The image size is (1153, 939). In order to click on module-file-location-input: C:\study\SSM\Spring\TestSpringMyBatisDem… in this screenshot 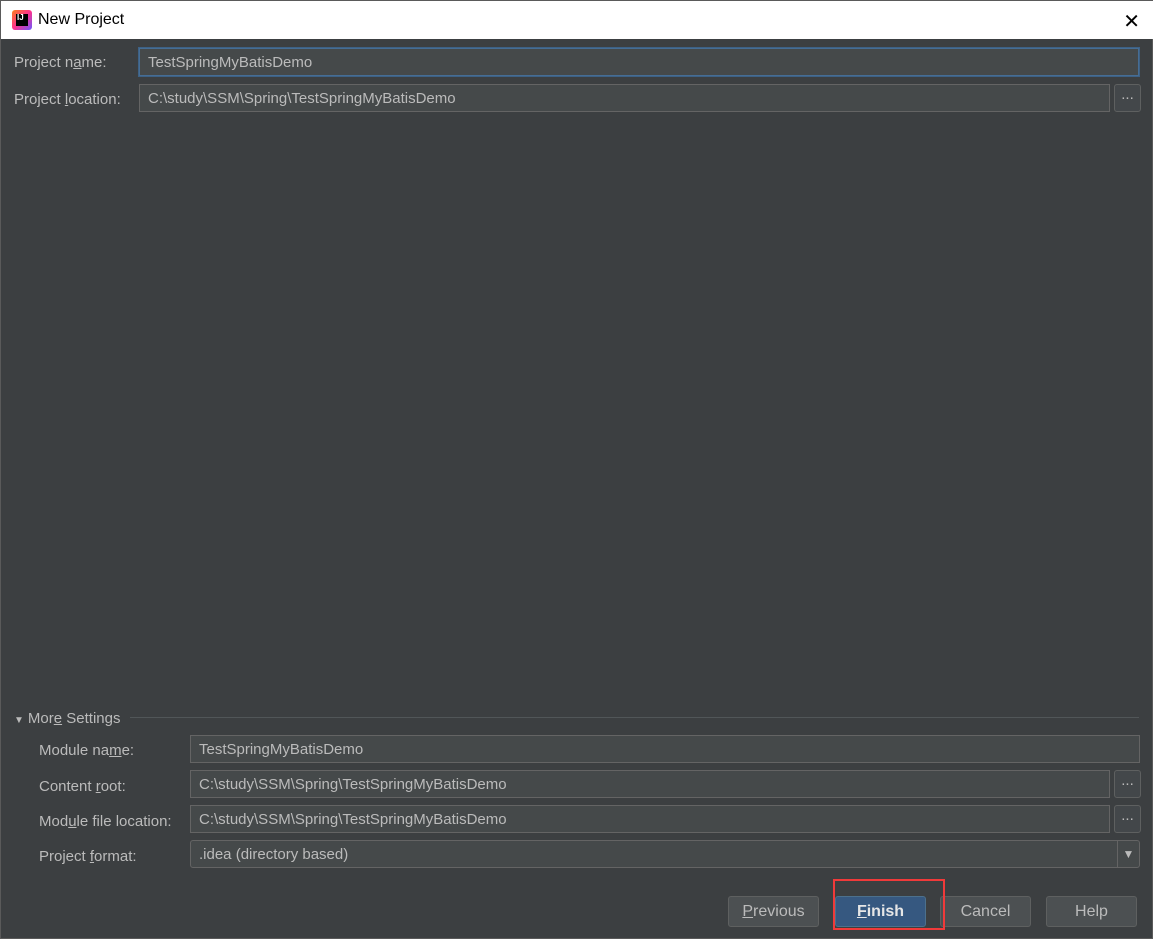, I will do `click(650, 819)`.